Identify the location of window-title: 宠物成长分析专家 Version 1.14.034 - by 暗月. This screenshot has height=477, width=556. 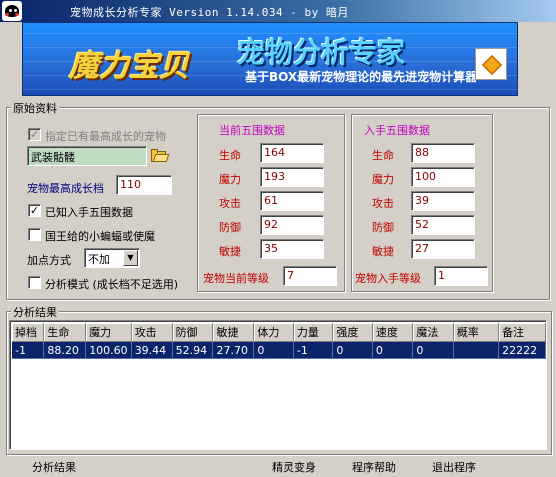
(209, 12).